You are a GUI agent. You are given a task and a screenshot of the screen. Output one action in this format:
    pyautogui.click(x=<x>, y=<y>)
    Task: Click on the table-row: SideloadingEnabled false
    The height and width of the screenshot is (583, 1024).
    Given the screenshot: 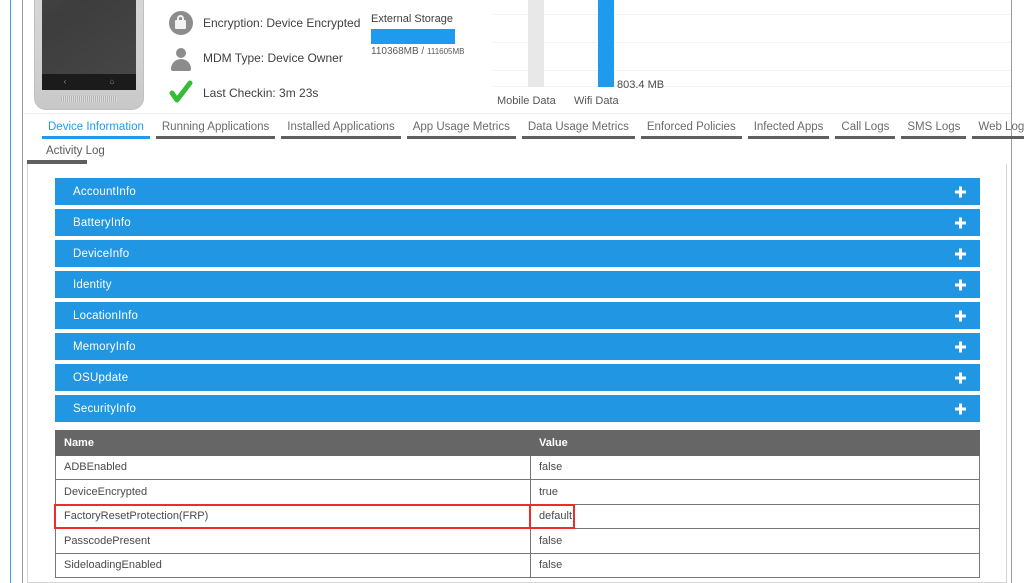 What is the action you would take?
    pyautogui.click(x=517, y=565)
    